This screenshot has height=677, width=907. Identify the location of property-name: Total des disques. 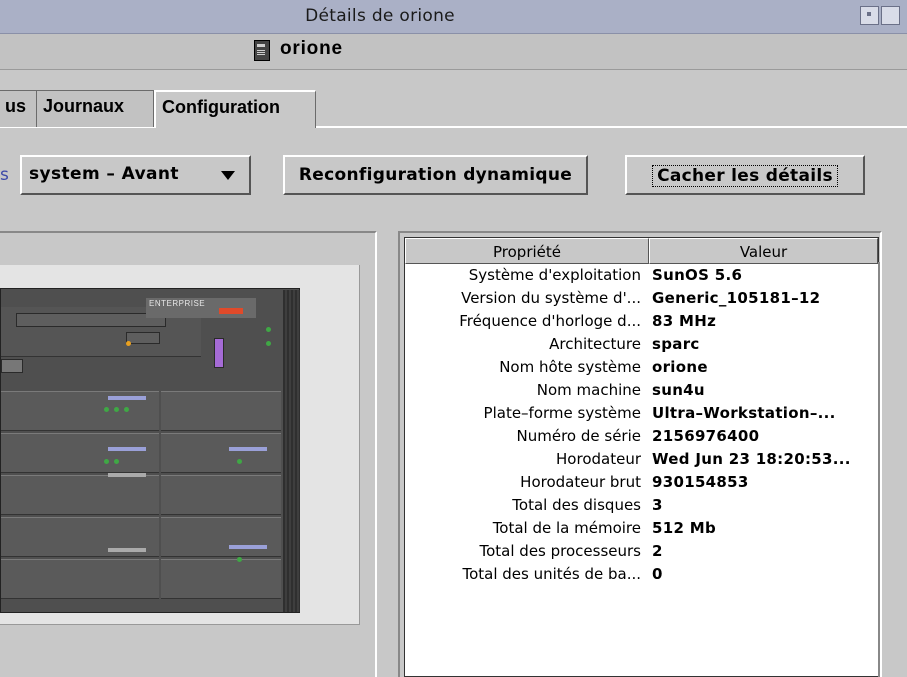
(576, 505).